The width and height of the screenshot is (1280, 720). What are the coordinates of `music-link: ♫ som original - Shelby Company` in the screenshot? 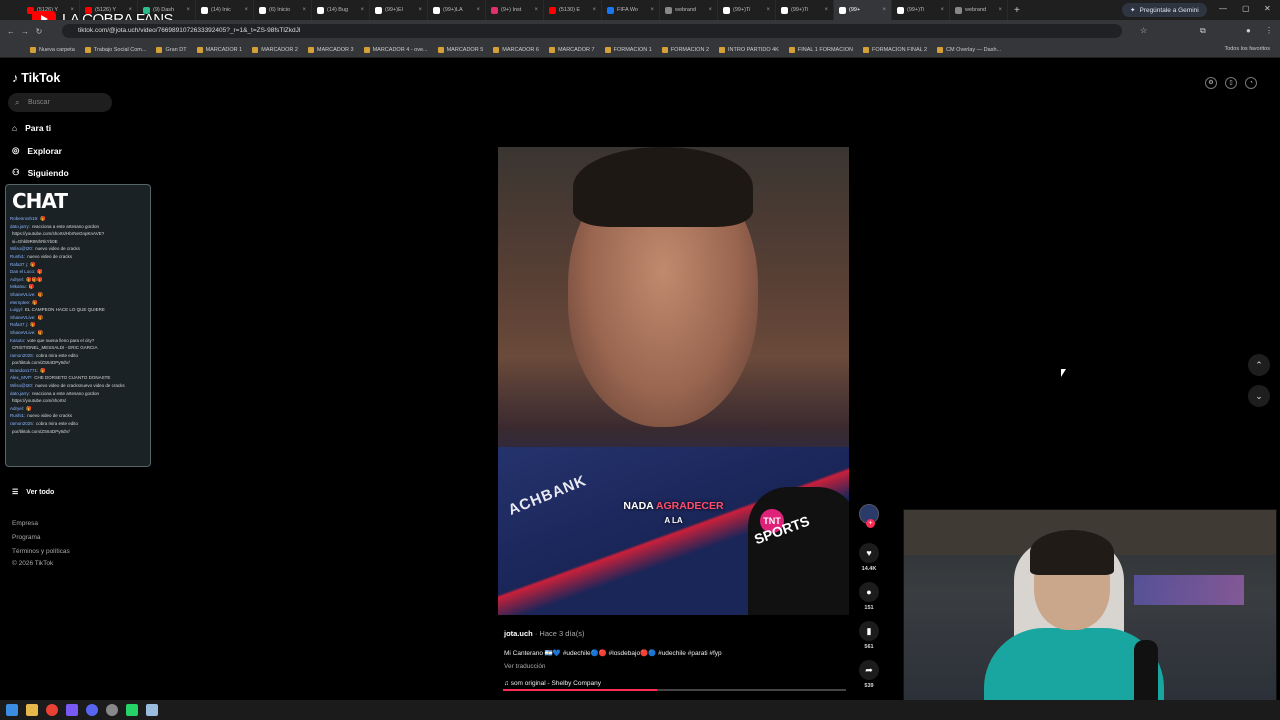 It's located at (674, 683).